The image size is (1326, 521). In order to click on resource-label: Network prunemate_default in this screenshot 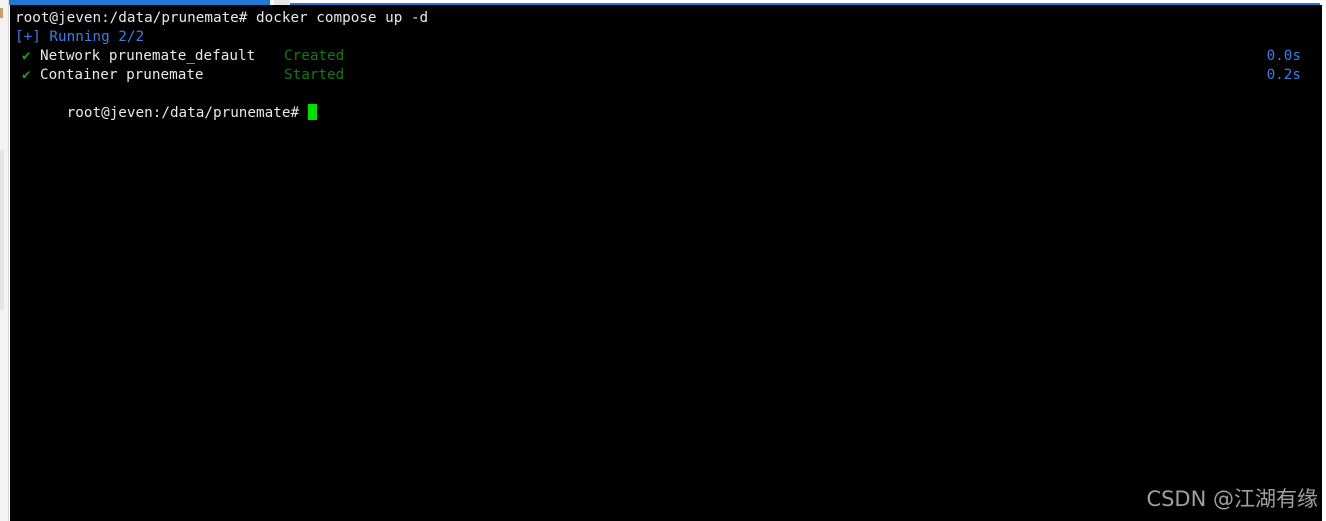, I will do `click(148, 56)`.